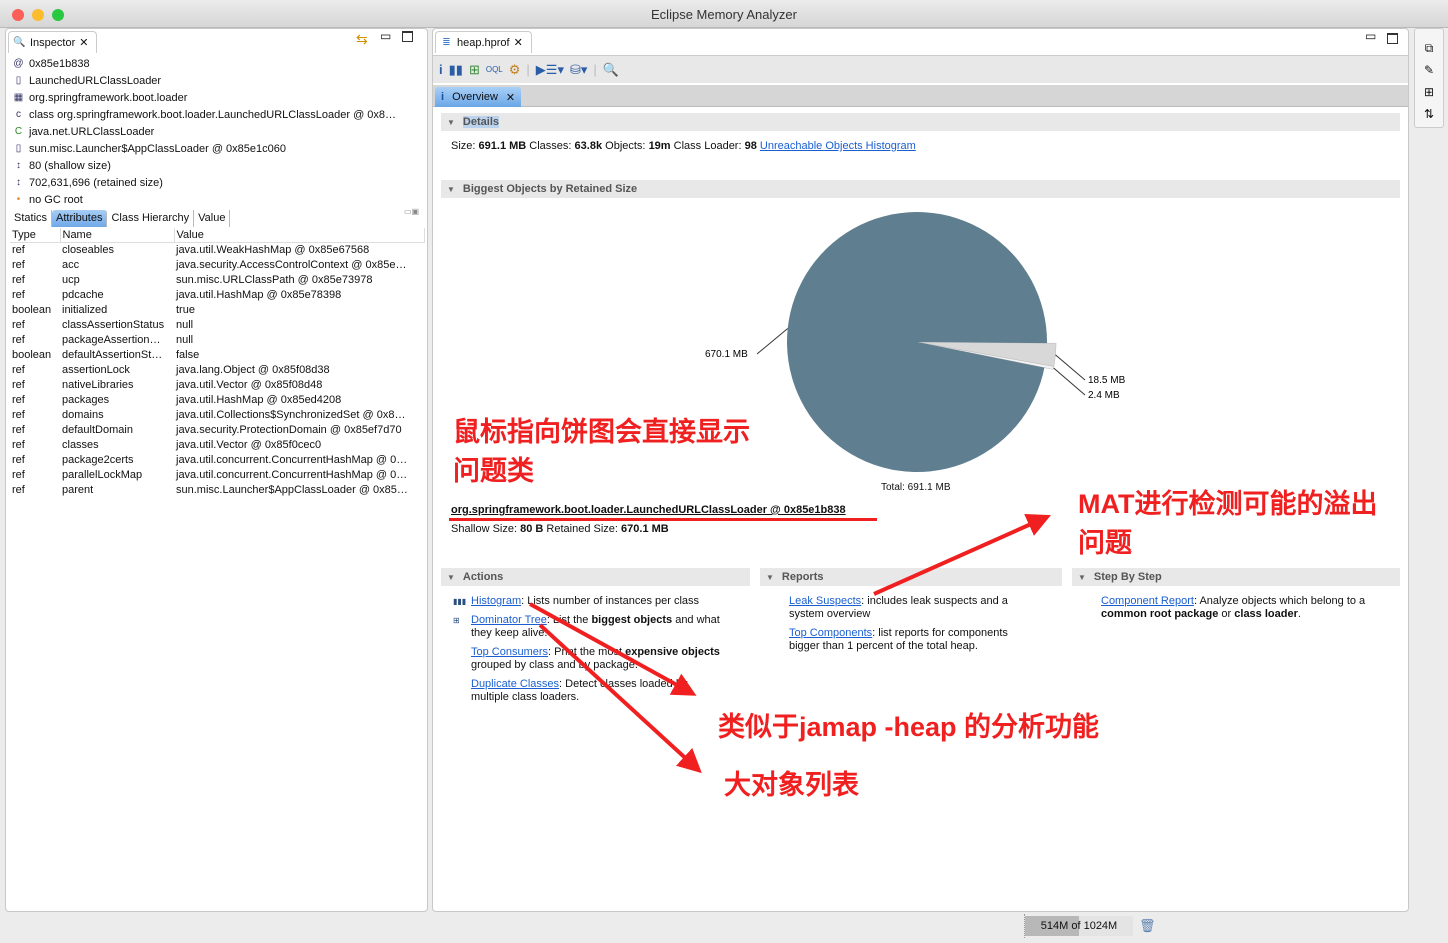 This screenshot has height=943, width=1448. What do you see at coordinates (1236, 577) in the screenshot?
I see `step-by-step-section-header: ▼ Step By Step` at bounding box center [1236, 577].